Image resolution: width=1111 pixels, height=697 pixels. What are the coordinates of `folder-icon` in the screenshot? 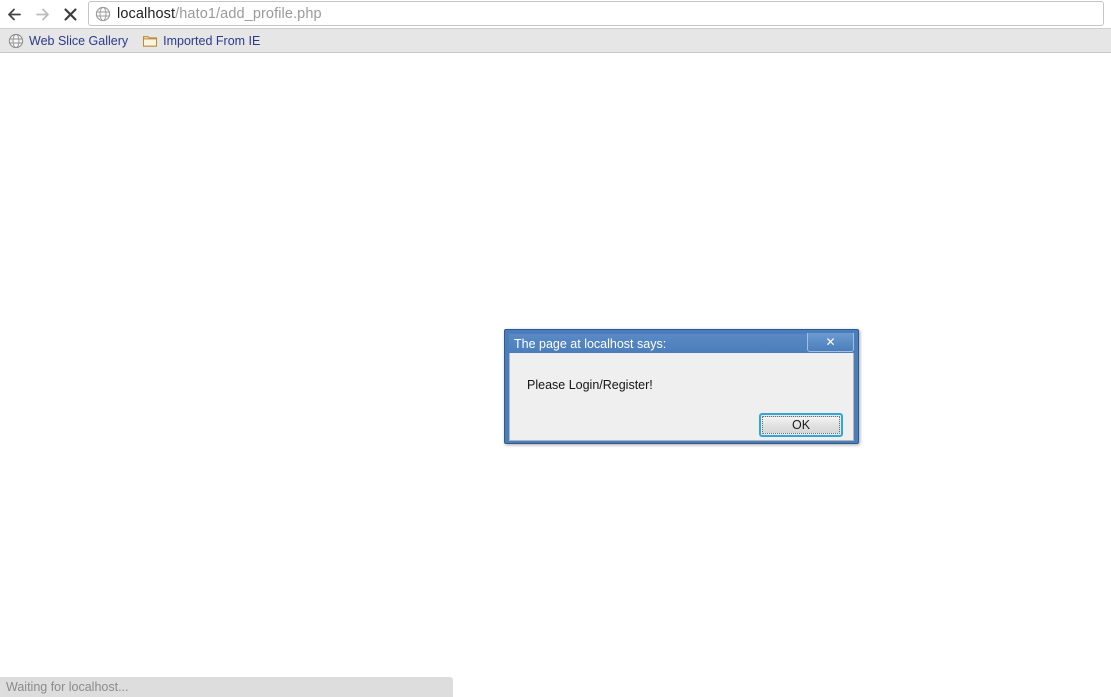 It's located at (150, 41).